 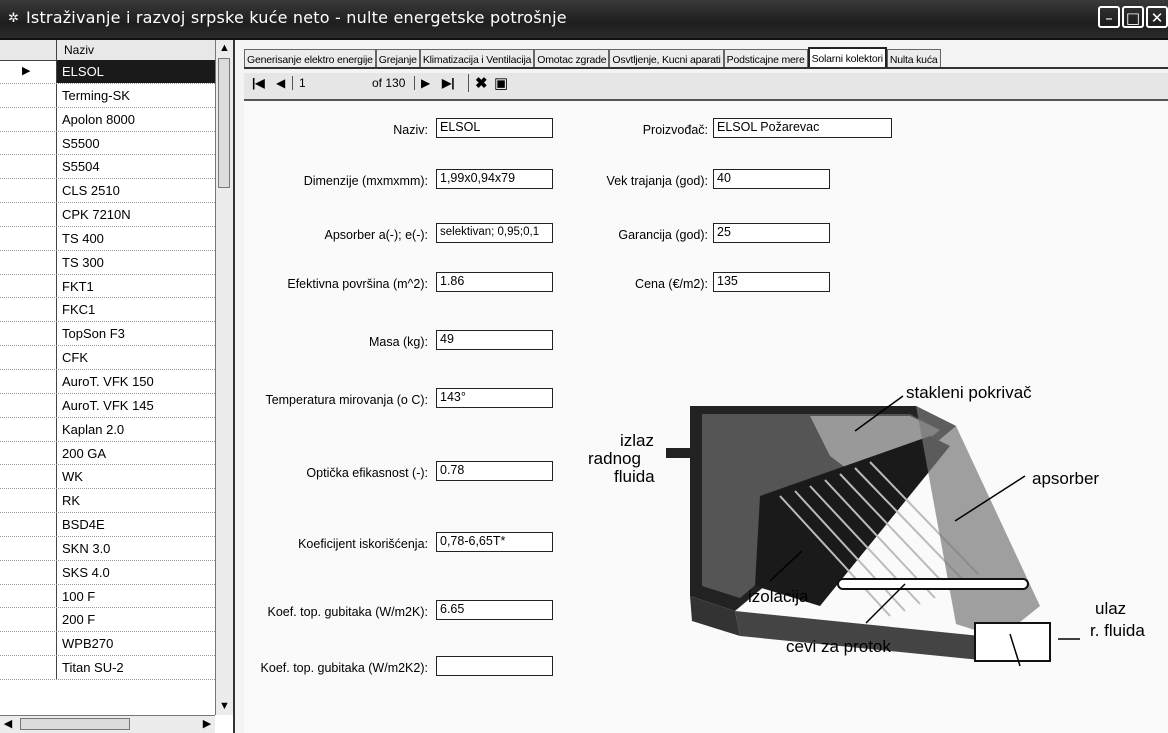 I want to click on minimize-icon: –, so click(x=1109, y=17).